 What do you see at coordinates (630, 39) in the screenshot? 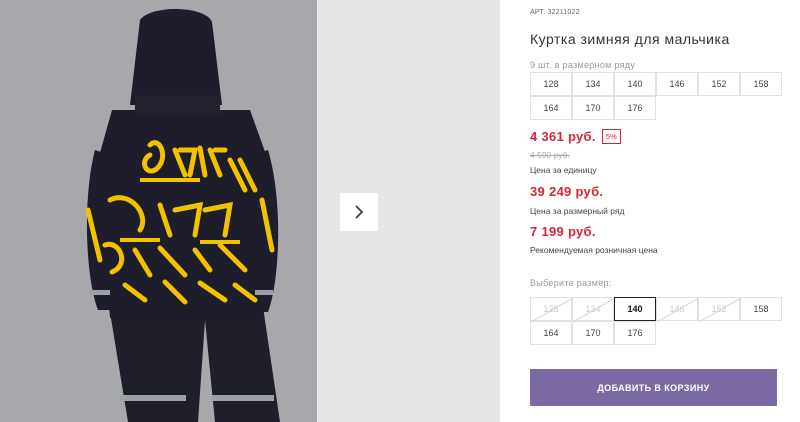
I see `product-title: Куртка зимняя для мальчика` at bounding box center [630, 39].